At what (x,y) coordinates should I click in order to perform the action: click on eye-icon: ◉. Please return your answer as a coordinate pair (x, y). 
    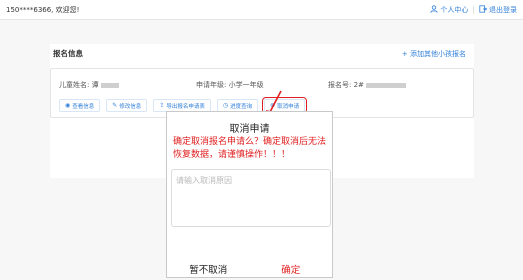
    Looking at the image, I should click on (68, 105).